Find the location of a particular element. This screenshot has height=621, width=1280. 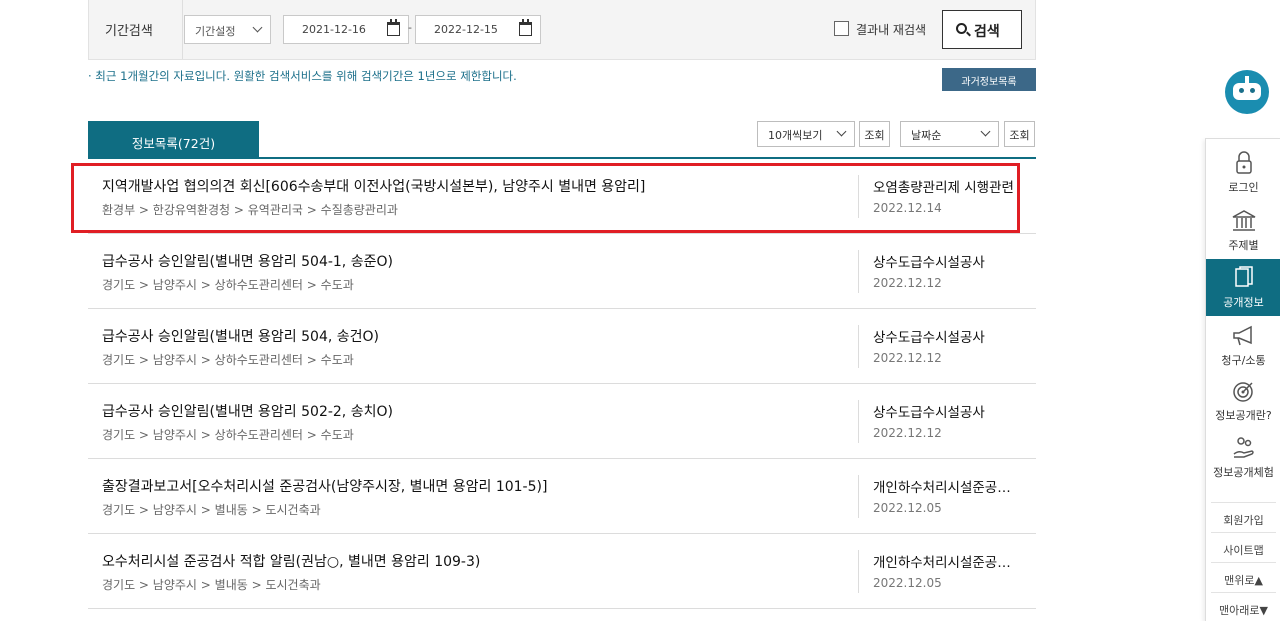

chatbot-icon is located at coordinates (1247, 92).